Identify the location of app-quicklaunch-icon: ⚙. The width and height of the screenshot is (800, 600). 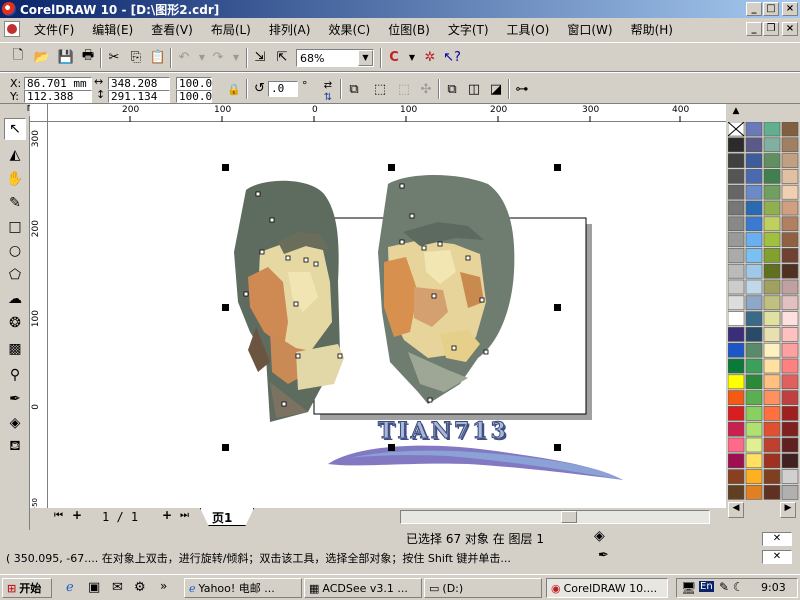
(140, 587).